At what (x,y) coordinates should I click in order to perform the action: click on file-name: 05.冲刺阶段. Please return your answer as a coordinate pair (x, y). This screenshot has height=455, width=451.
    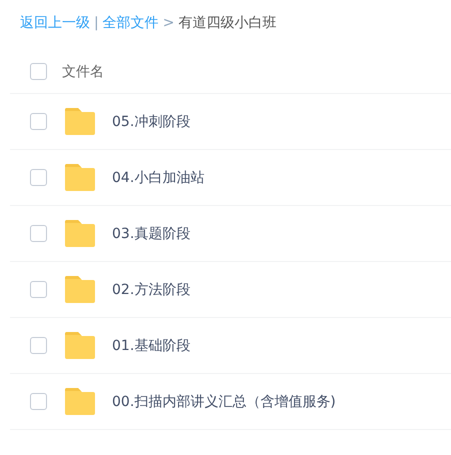
    Looking at the image, I should click on (151, 121).